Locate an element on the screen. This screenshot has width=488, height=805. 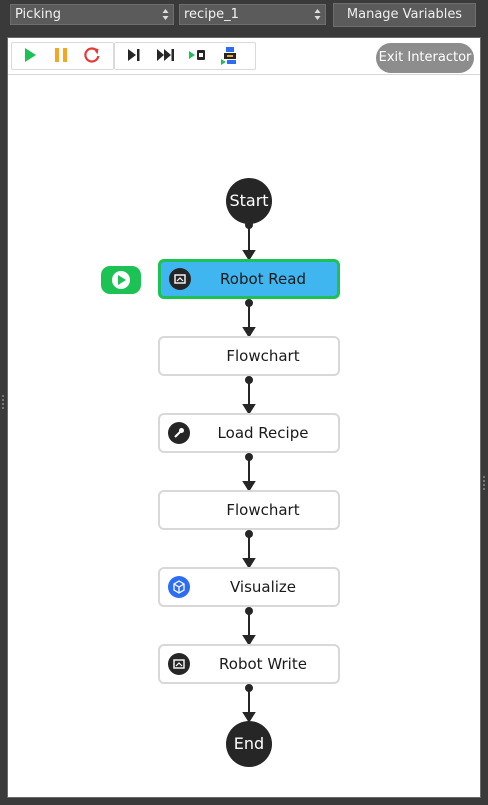
step-into-button is located at coordinates (198, 55).